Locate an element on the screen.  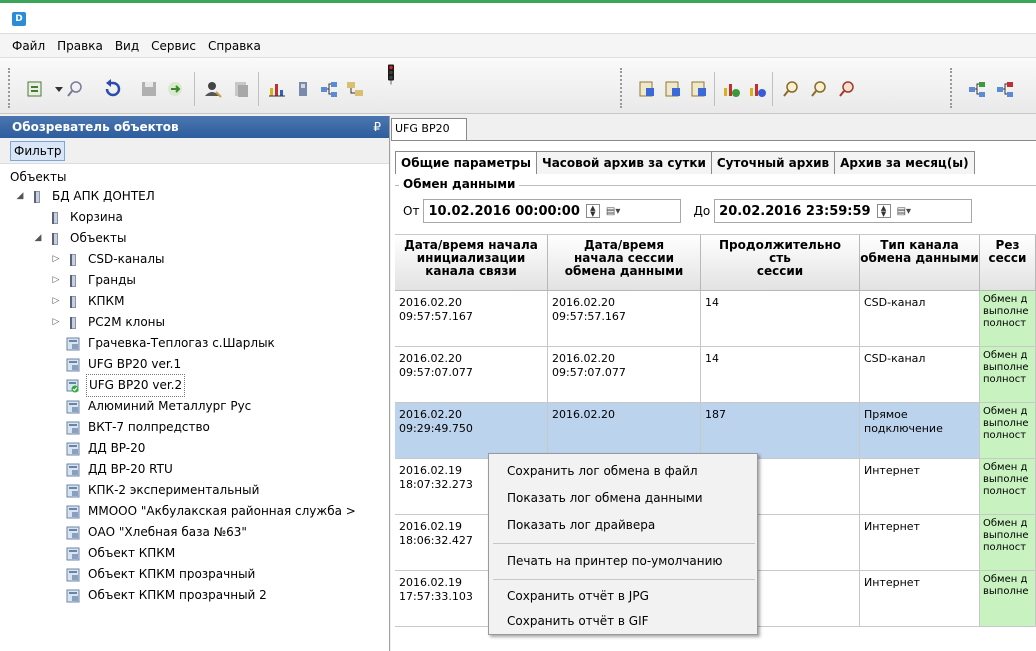
tree-db-node: ◢ БД АПК ДОНТЕЛ is located at coordinates (194, 196).